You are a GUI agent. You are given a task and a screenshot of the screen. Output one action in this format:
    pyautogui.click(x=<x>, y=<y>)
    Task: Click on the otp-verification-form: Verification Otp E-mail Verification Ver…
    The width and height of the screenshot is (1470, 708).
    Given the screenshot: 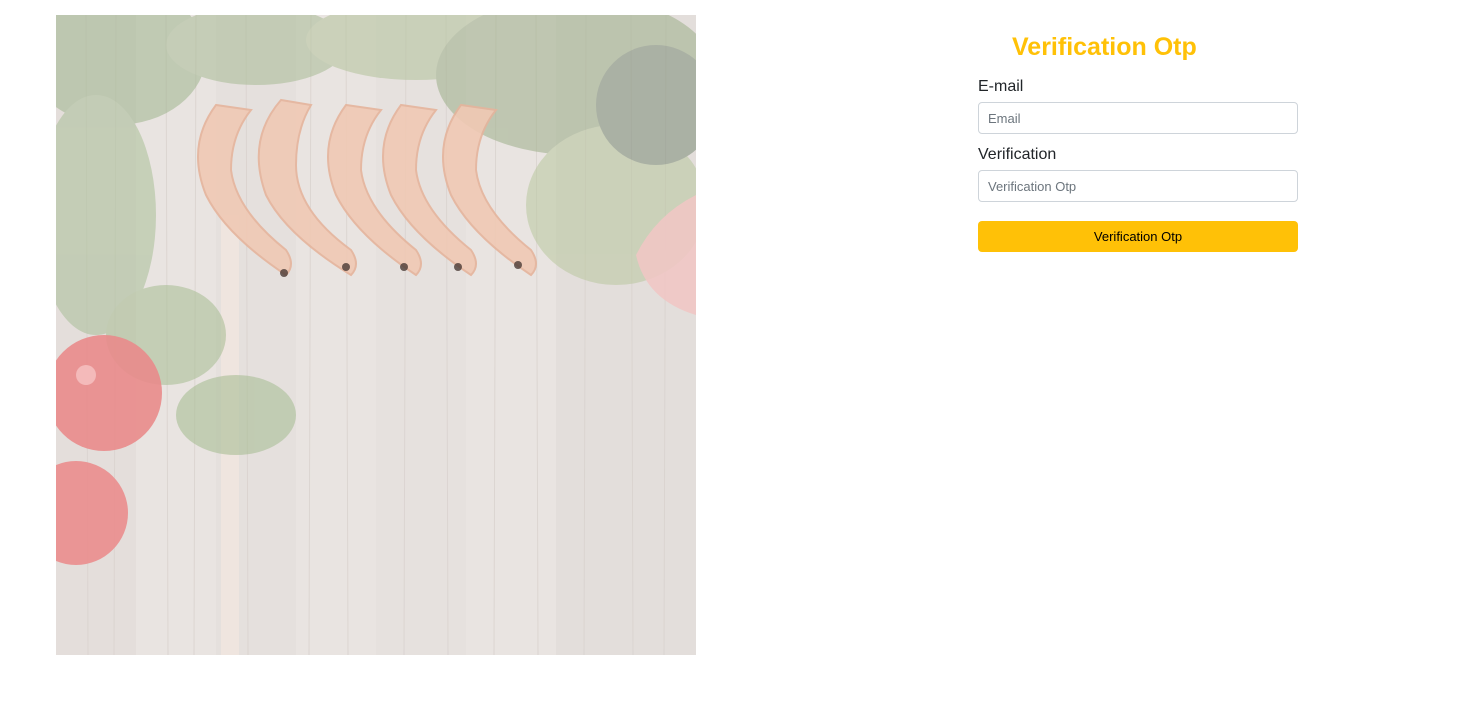 What is the action you would take?
    pyautogui.click(x=1138, y=141)
    